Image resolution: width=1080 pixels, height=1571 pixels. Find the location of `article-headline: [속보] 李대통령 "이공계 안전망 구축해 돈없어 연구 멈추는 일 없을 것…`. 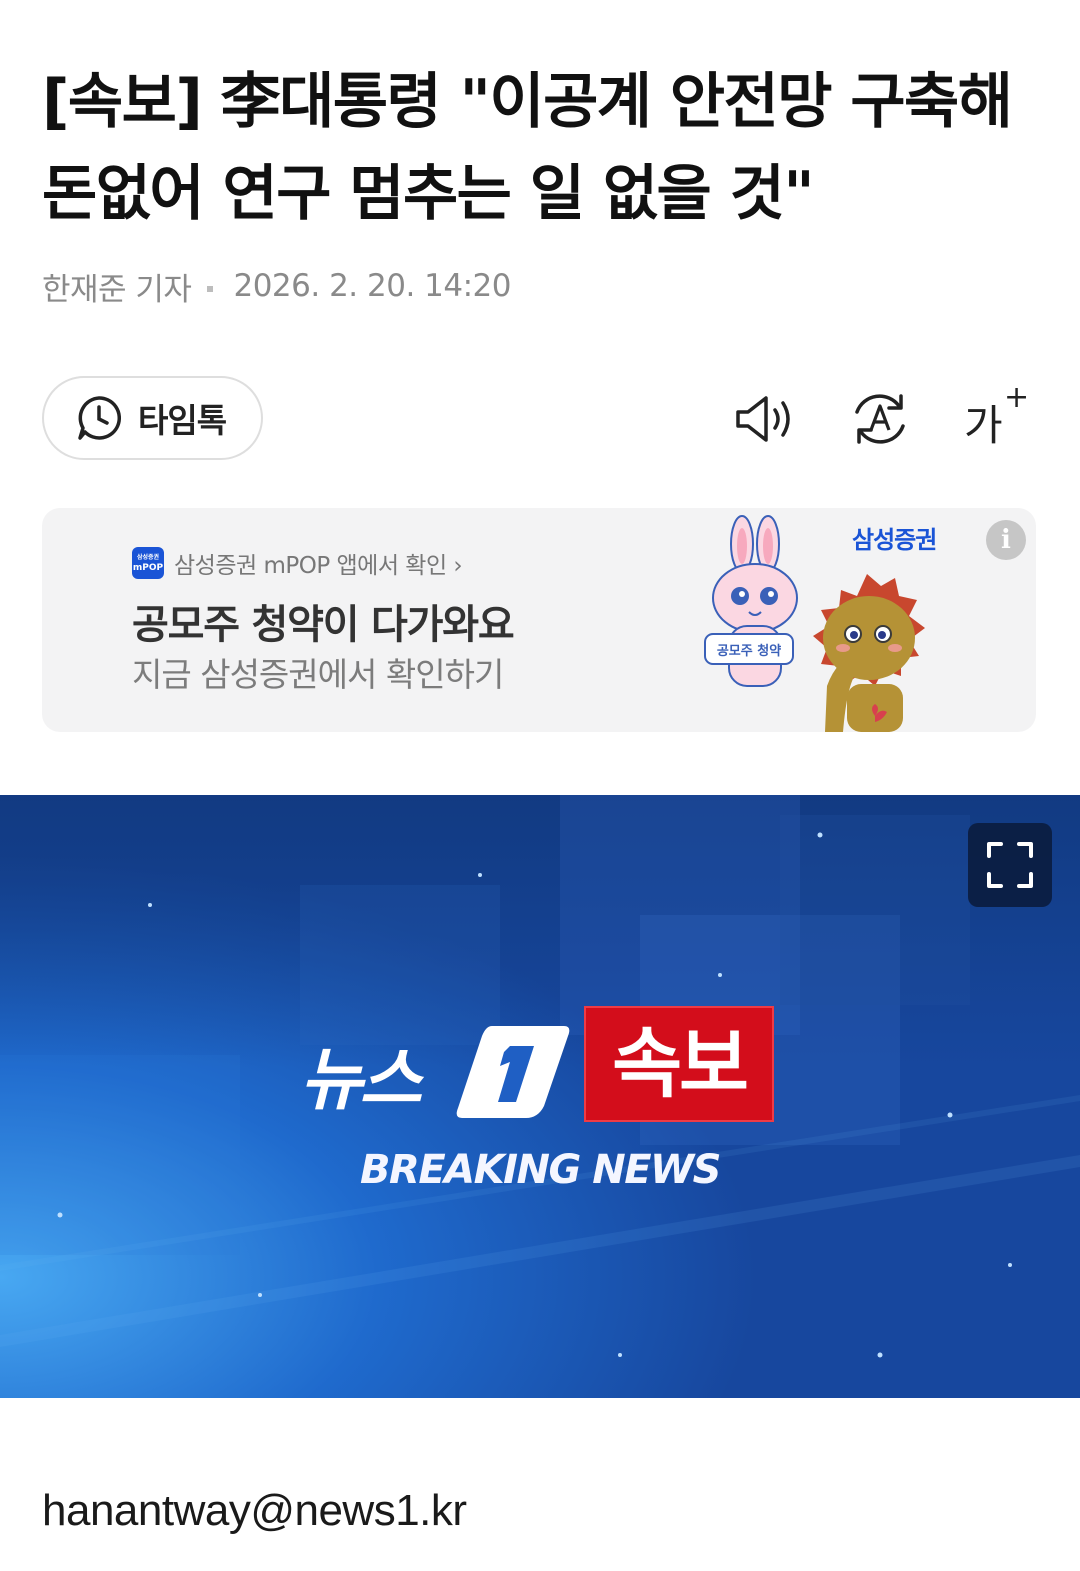

article-headline: [속보] 李대통령 "이공계 안전망 구축해 돈없어 연구 멈추는 일 없을 것… is located at coordinates (527, 148).